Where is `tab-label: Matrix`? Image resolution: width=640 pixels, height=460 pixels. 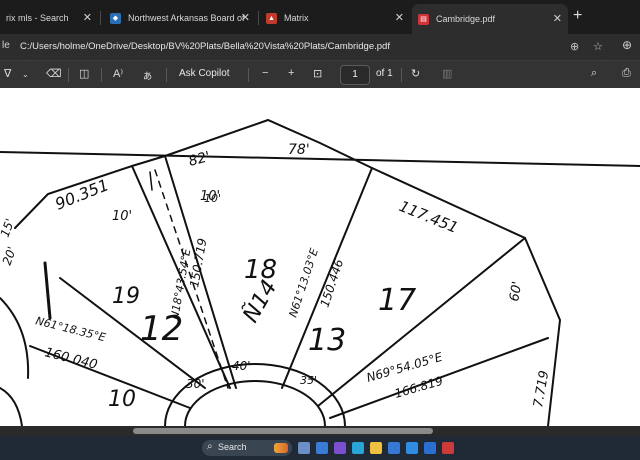 tab-label: Matrix is located at coordinates (296, 18).